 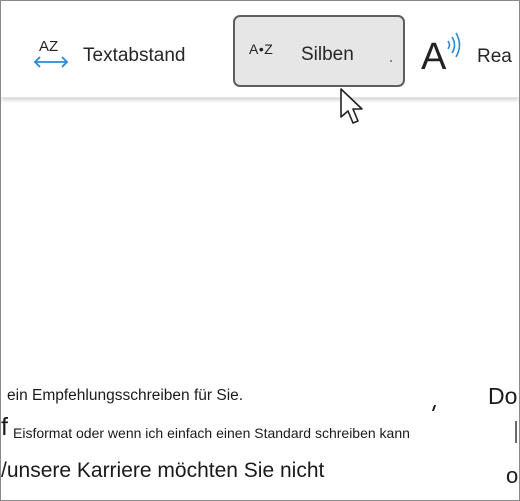 What do you see at coordinates (516, 432) in the screenshot?
I see `text-caret` at bounding box center [516, 432].